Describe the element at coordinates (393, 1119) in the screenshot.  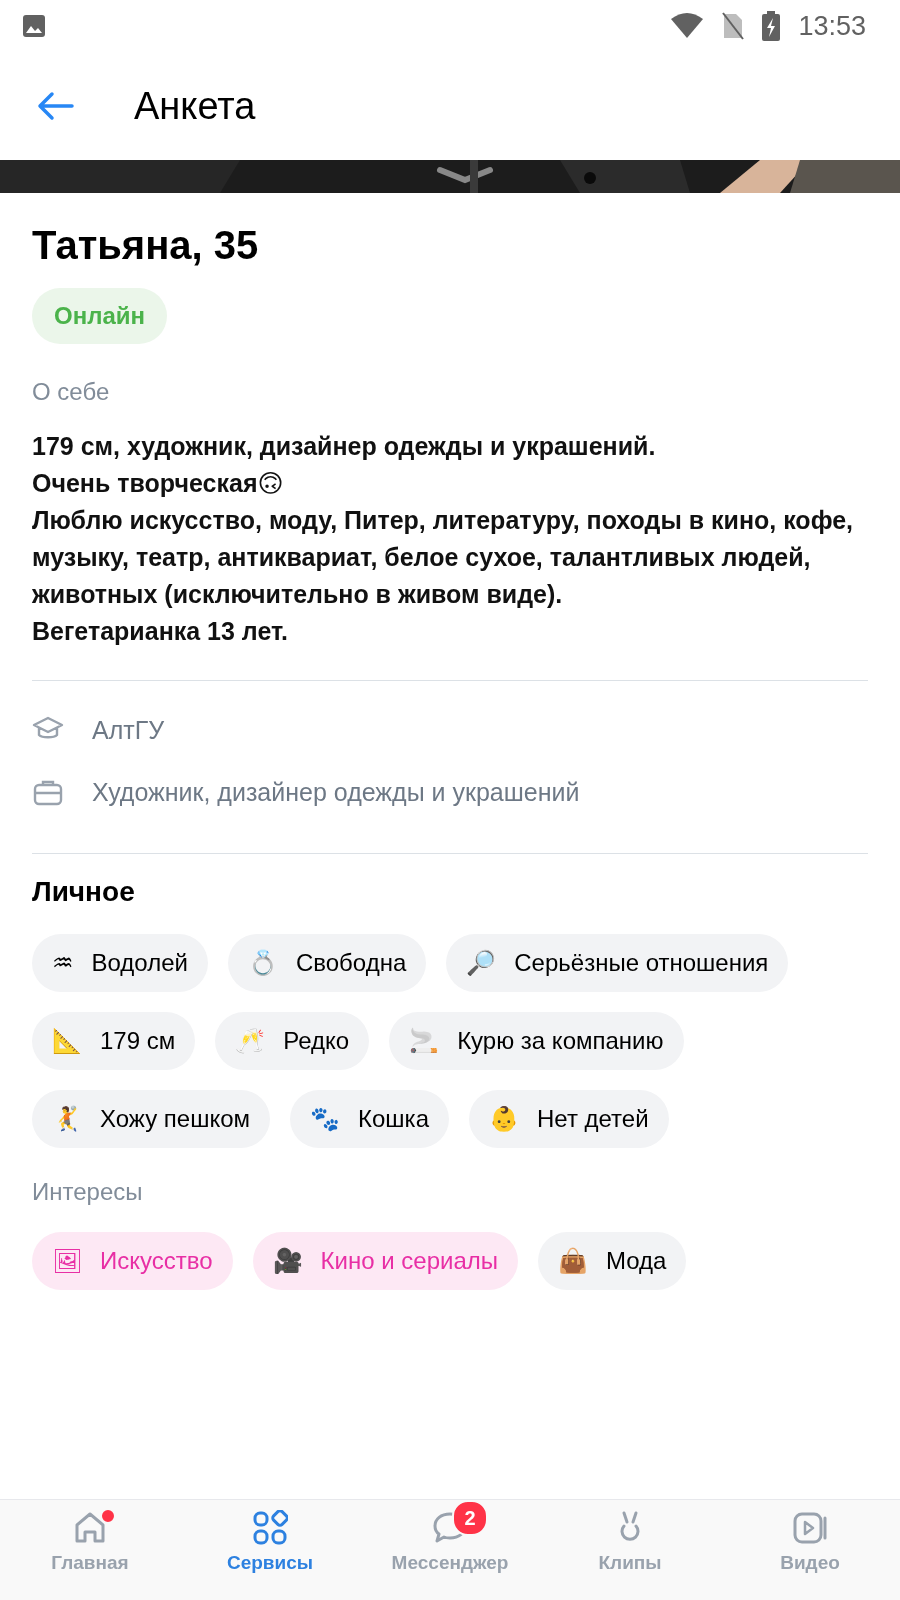
I see `tag-text: Кошка` at that location.